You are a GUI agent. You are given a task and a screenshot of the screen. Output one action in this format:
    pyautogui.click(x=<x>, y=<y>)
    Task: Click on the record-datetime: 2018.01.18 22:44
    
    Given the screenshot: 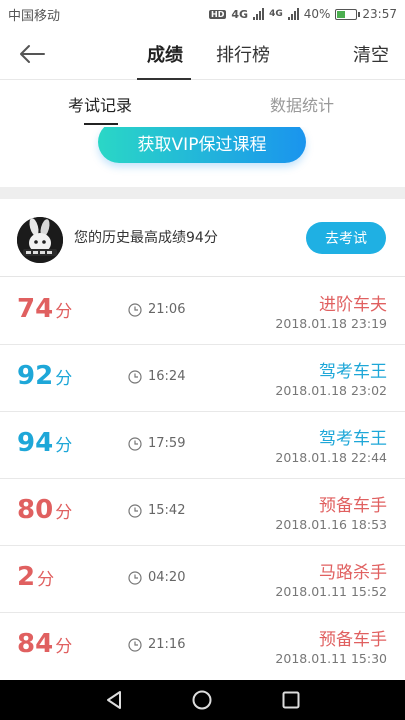 What is the action you would take?
    pyautogui.click(x=331, y=457)
    